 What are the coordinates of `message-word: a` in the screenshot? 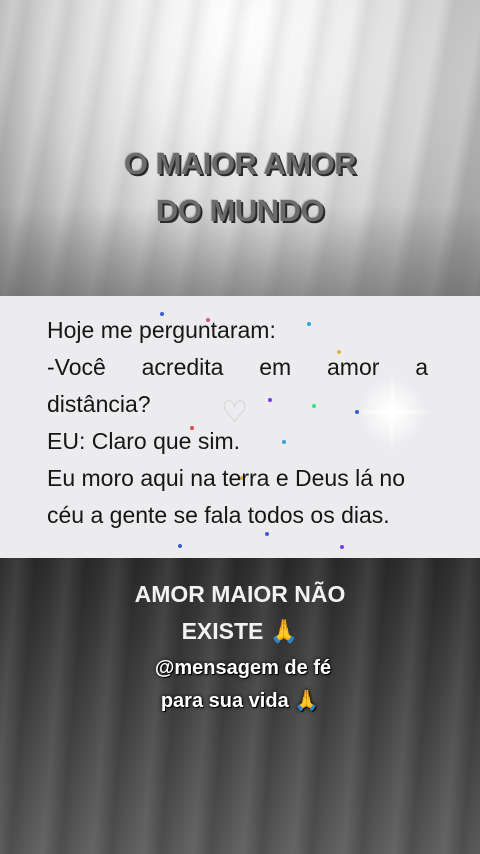 It's located at (421, 367).